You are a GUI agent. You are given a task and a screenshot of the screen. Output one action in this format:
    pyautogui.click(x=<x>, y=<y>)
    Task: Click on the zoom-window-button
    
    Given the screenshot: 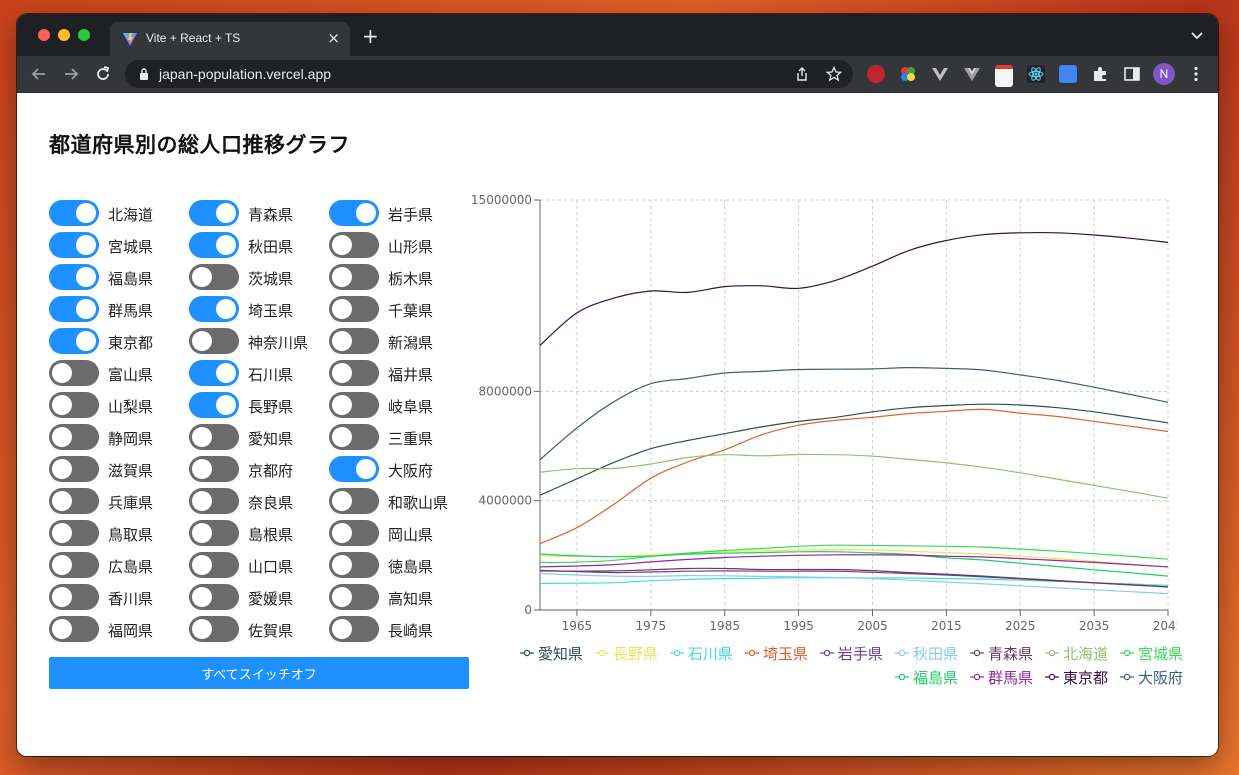 What is the action you would take?
    pyautogui.click(x=84, y=35)
    